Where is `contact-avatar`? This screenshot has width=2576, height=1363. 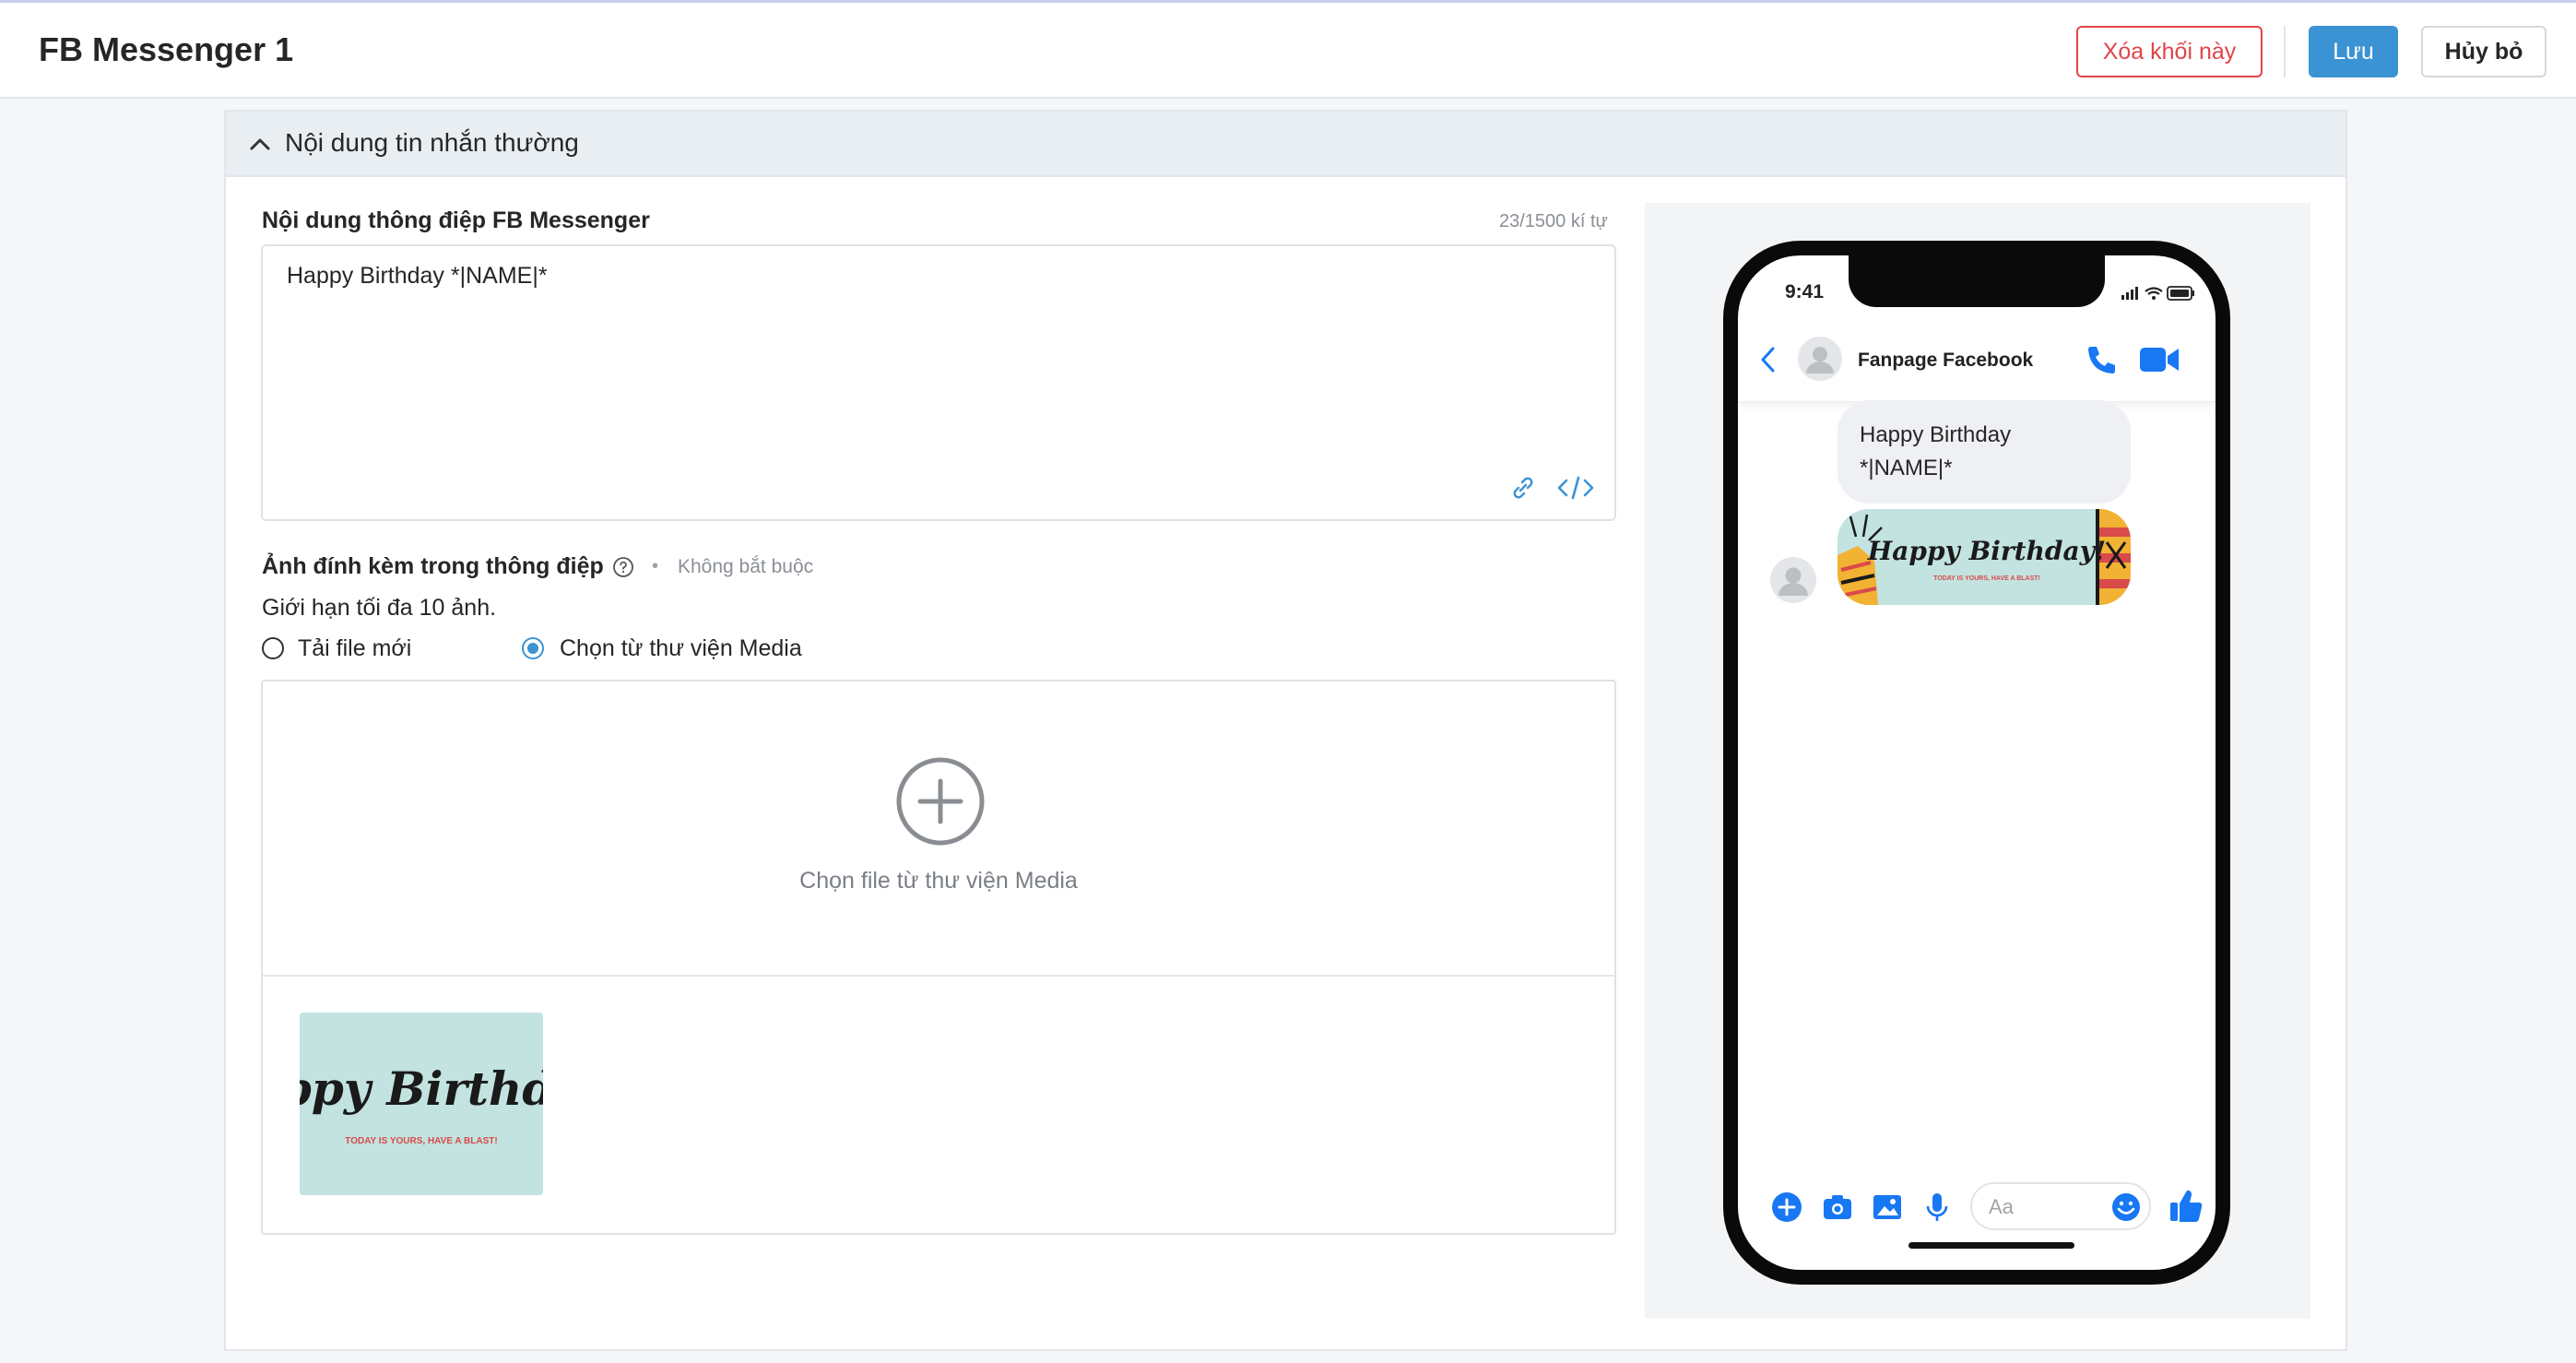 contact-avatar is located at coordinates (1820, 359).